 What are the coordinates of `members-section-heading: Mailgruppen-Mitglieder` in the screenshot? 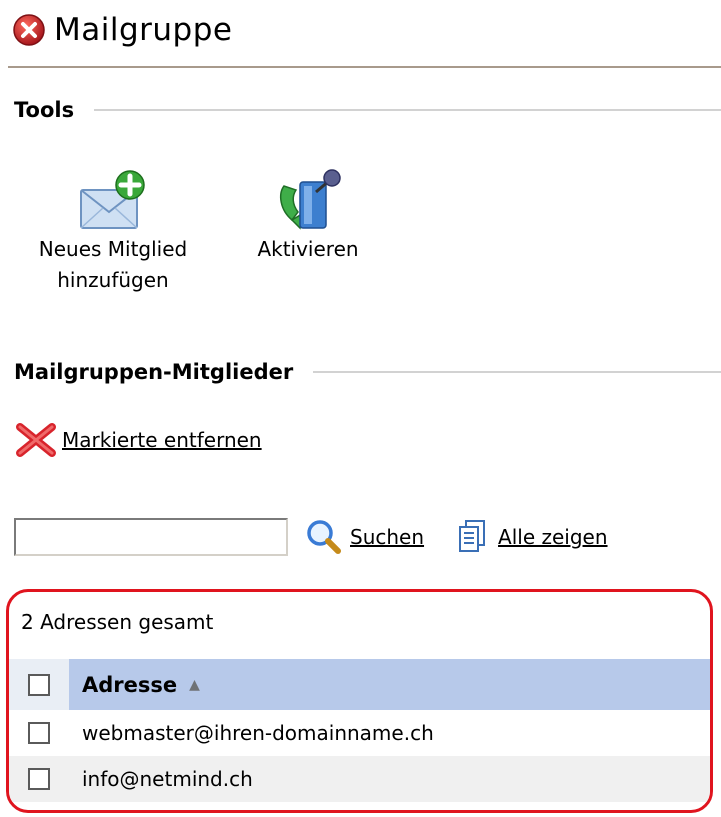 It's located at (367, 372).